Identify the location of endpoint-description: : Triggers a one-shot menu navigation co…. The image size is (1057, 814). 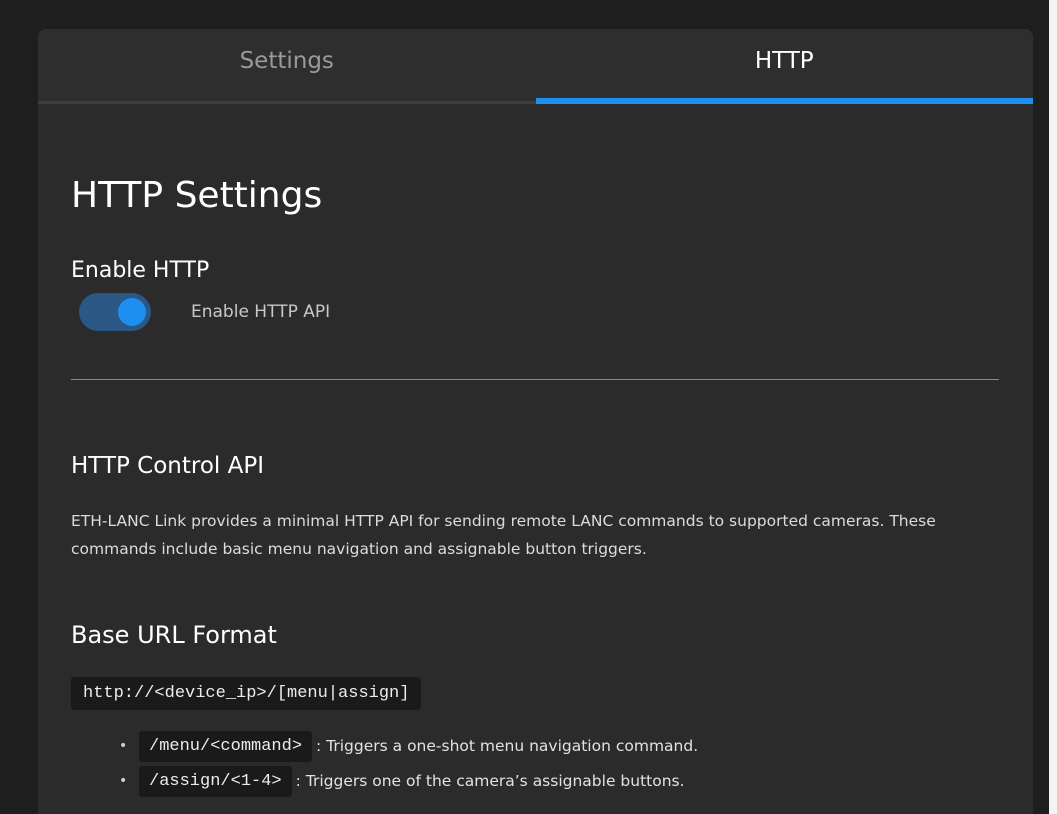
(507, 746).